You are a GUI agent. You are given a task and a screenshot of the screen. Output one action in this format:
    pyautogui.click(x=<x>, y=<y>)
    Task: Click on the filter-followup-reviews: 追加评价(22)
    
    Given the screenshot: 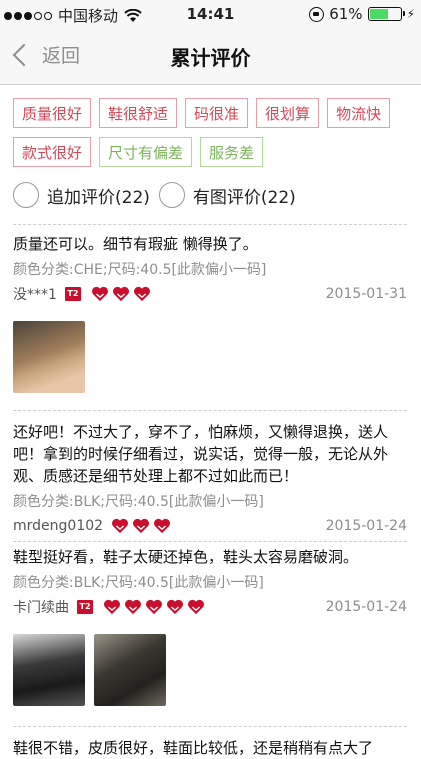 What is the action you would take?
    pyautogui.click(x=81, y=195)
    